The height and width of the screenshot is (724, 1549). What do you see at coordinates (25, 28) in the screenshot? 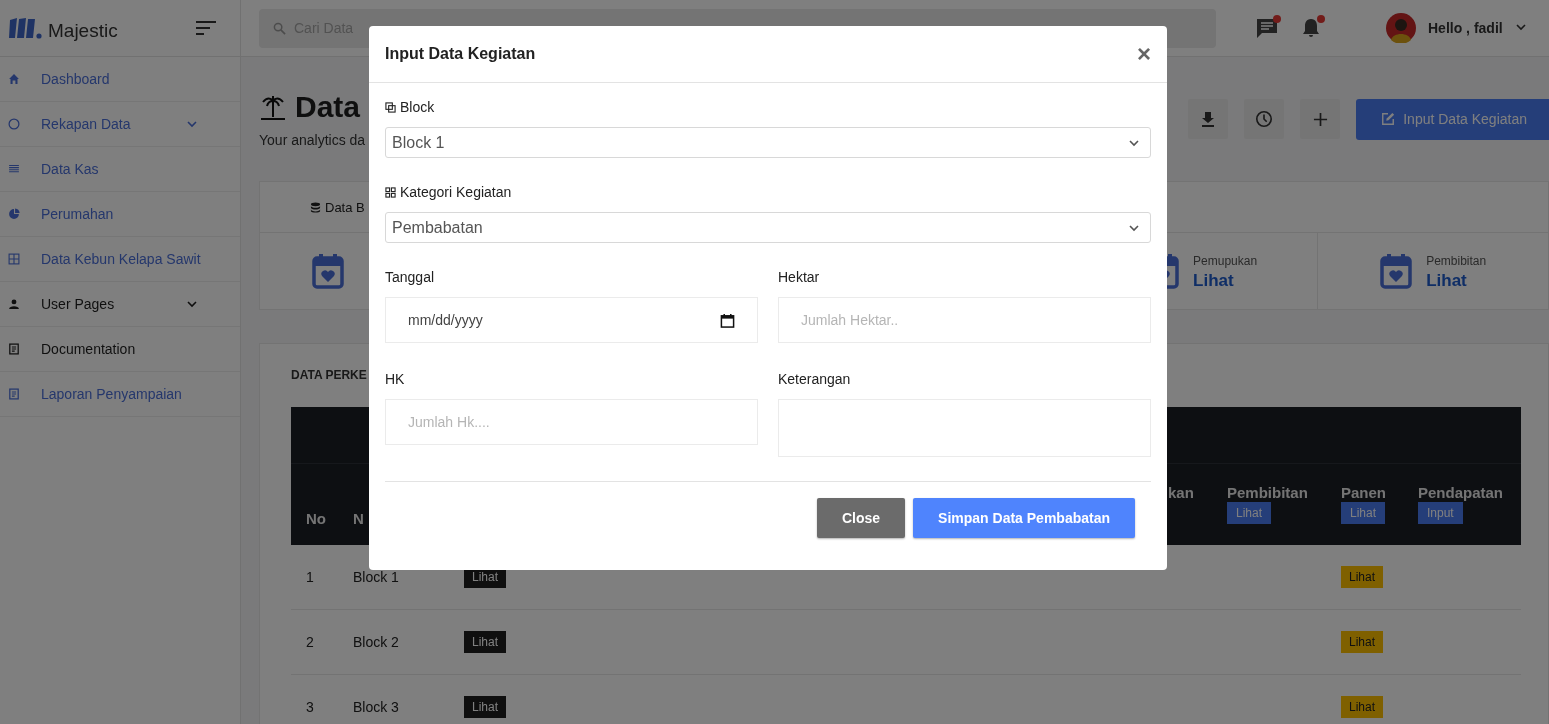
I see `logo-icon` at bounding box center [25, 28].